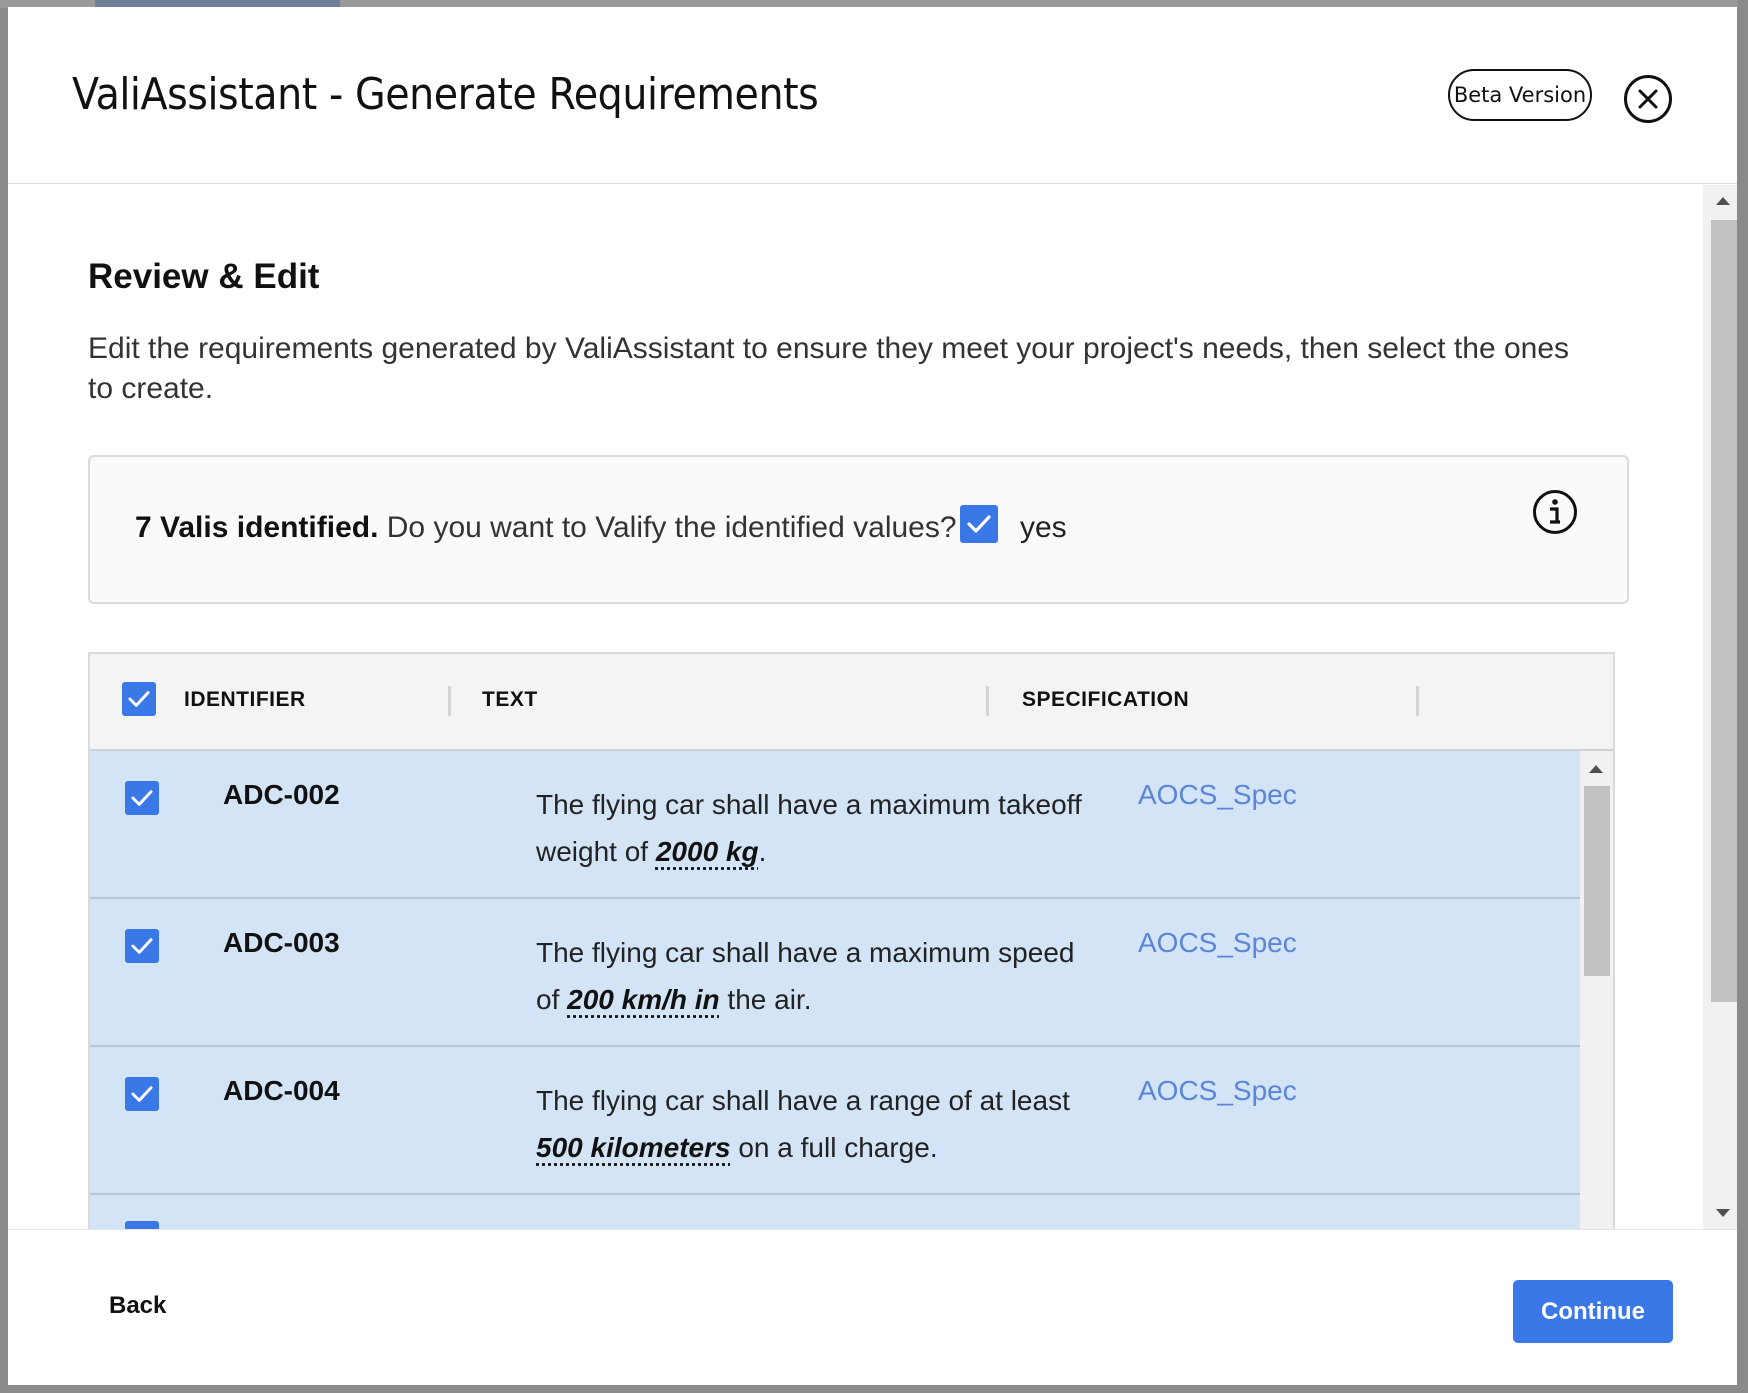 This screenshot has height=1393, width=1748. I want to click on table-row-partial, so click(835, 1212).